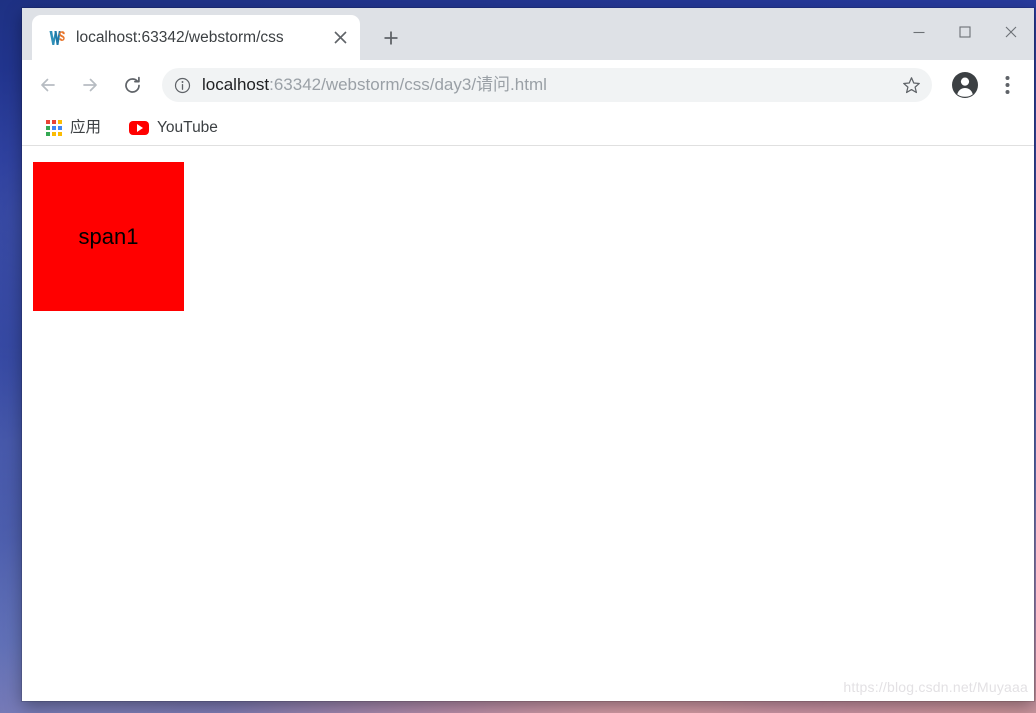  What do you see at coordinates (911, 85) in the screenshot?
I see `bookmark-star-icon` at bounding box center [911, 85].